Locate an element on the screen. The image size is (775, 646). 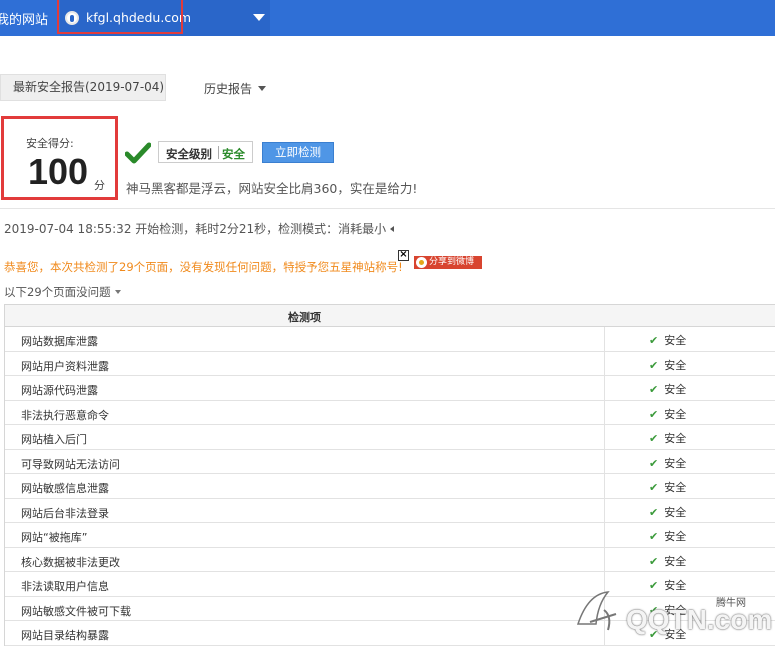
share-weibo-button: 分享到微博 is located at coordinates (448, 262).